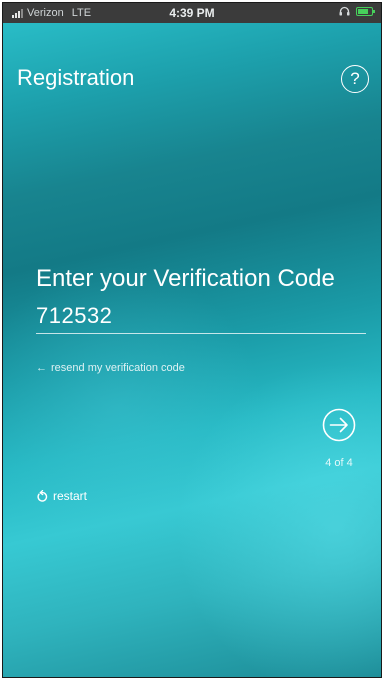 Image resolution: width=386 pixels, height=680 pixels. Describe the element at coordinates (363, 11) in the screenshot. I see `battery-fill` at that location.